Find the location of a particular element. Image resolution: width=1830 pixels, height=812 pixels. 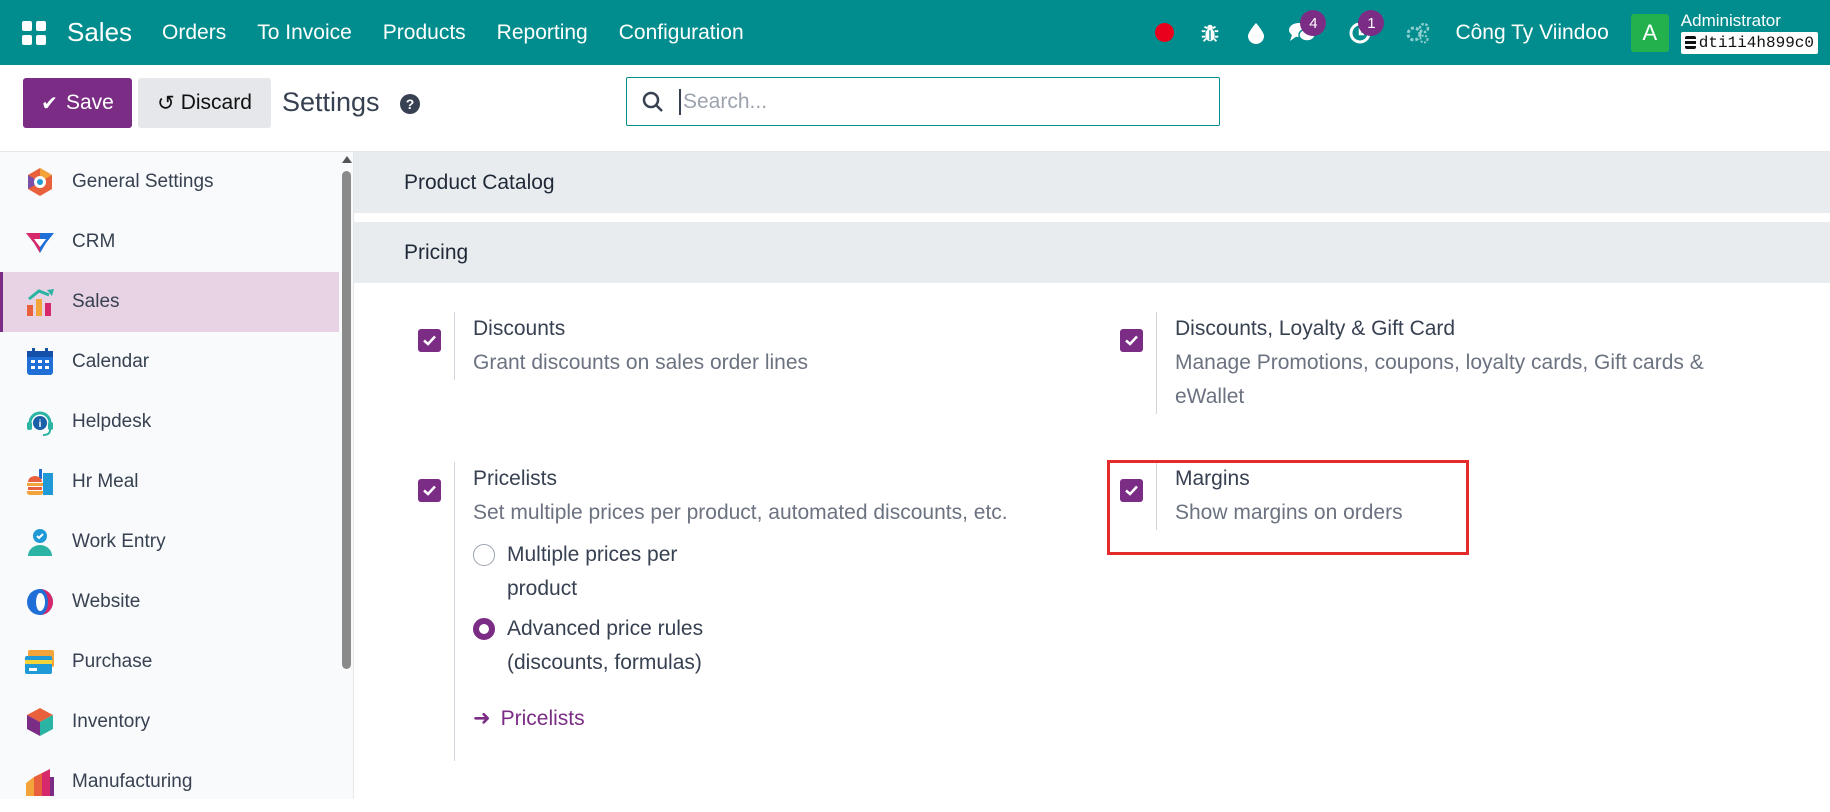

loyalty-description-2: eWallet is located at coordinates (1210, 396).